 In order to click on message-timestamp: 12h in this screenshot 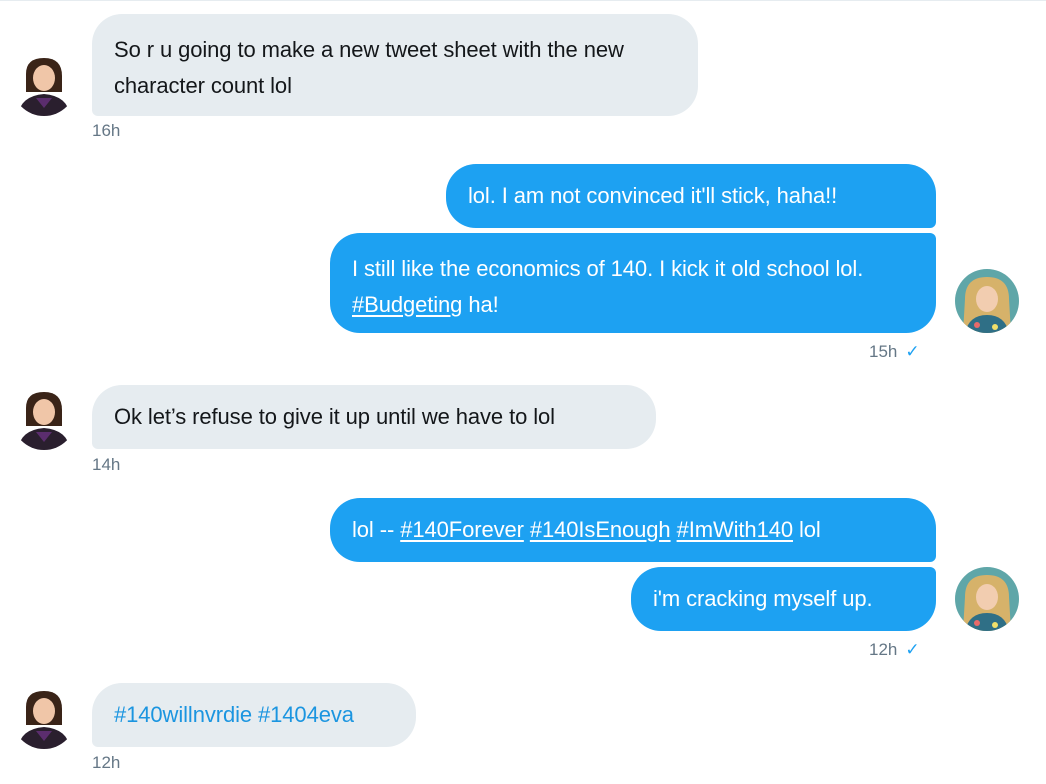, I will do `click(106, 762)`.